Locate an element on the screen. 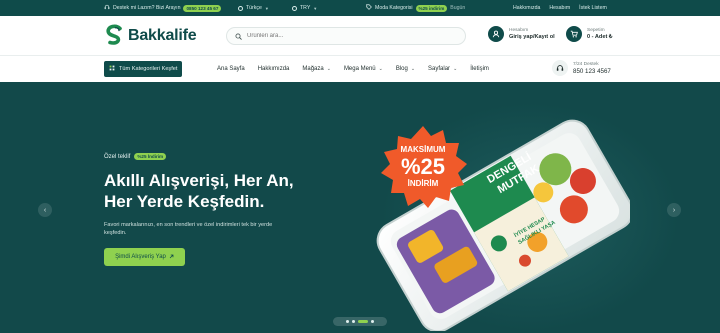 The width and height of the screenshot is (720, 333). search-bar is located at coordinates (346, 36).